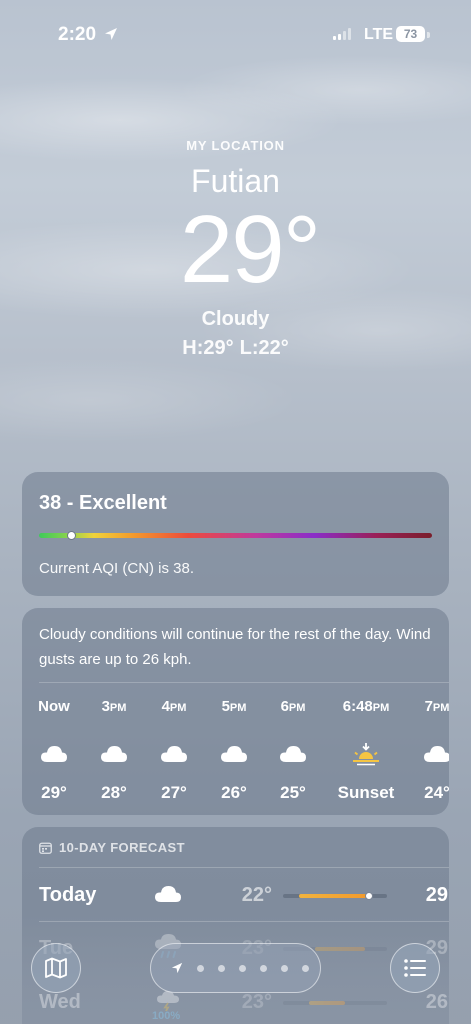 The height and width of the screenshot is (1024, 471). What do you see at coordinates (122, 847) in the screenshot?
I see `ten-day-title: 10-DAY FORECAST` at bounding box center [122, 847].